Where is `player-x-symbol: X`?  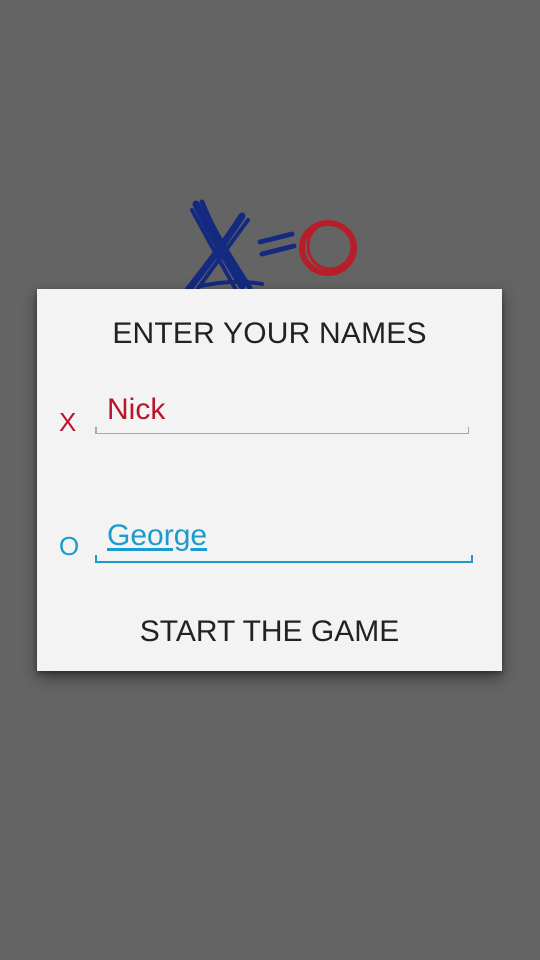 player-x-symbol: X is located at coordinates (68, 422).